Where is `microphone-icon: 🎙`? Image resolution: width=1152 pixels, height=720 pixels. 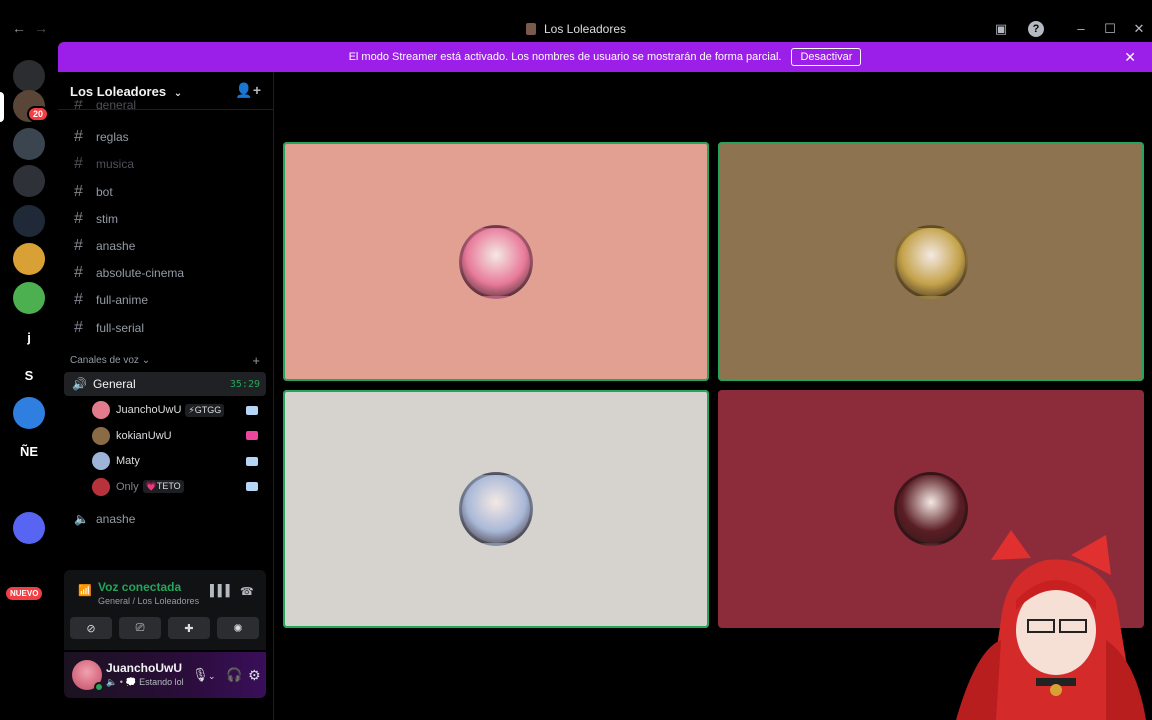 microphone-icon: 🎙 is located at coordinates (200, 675).